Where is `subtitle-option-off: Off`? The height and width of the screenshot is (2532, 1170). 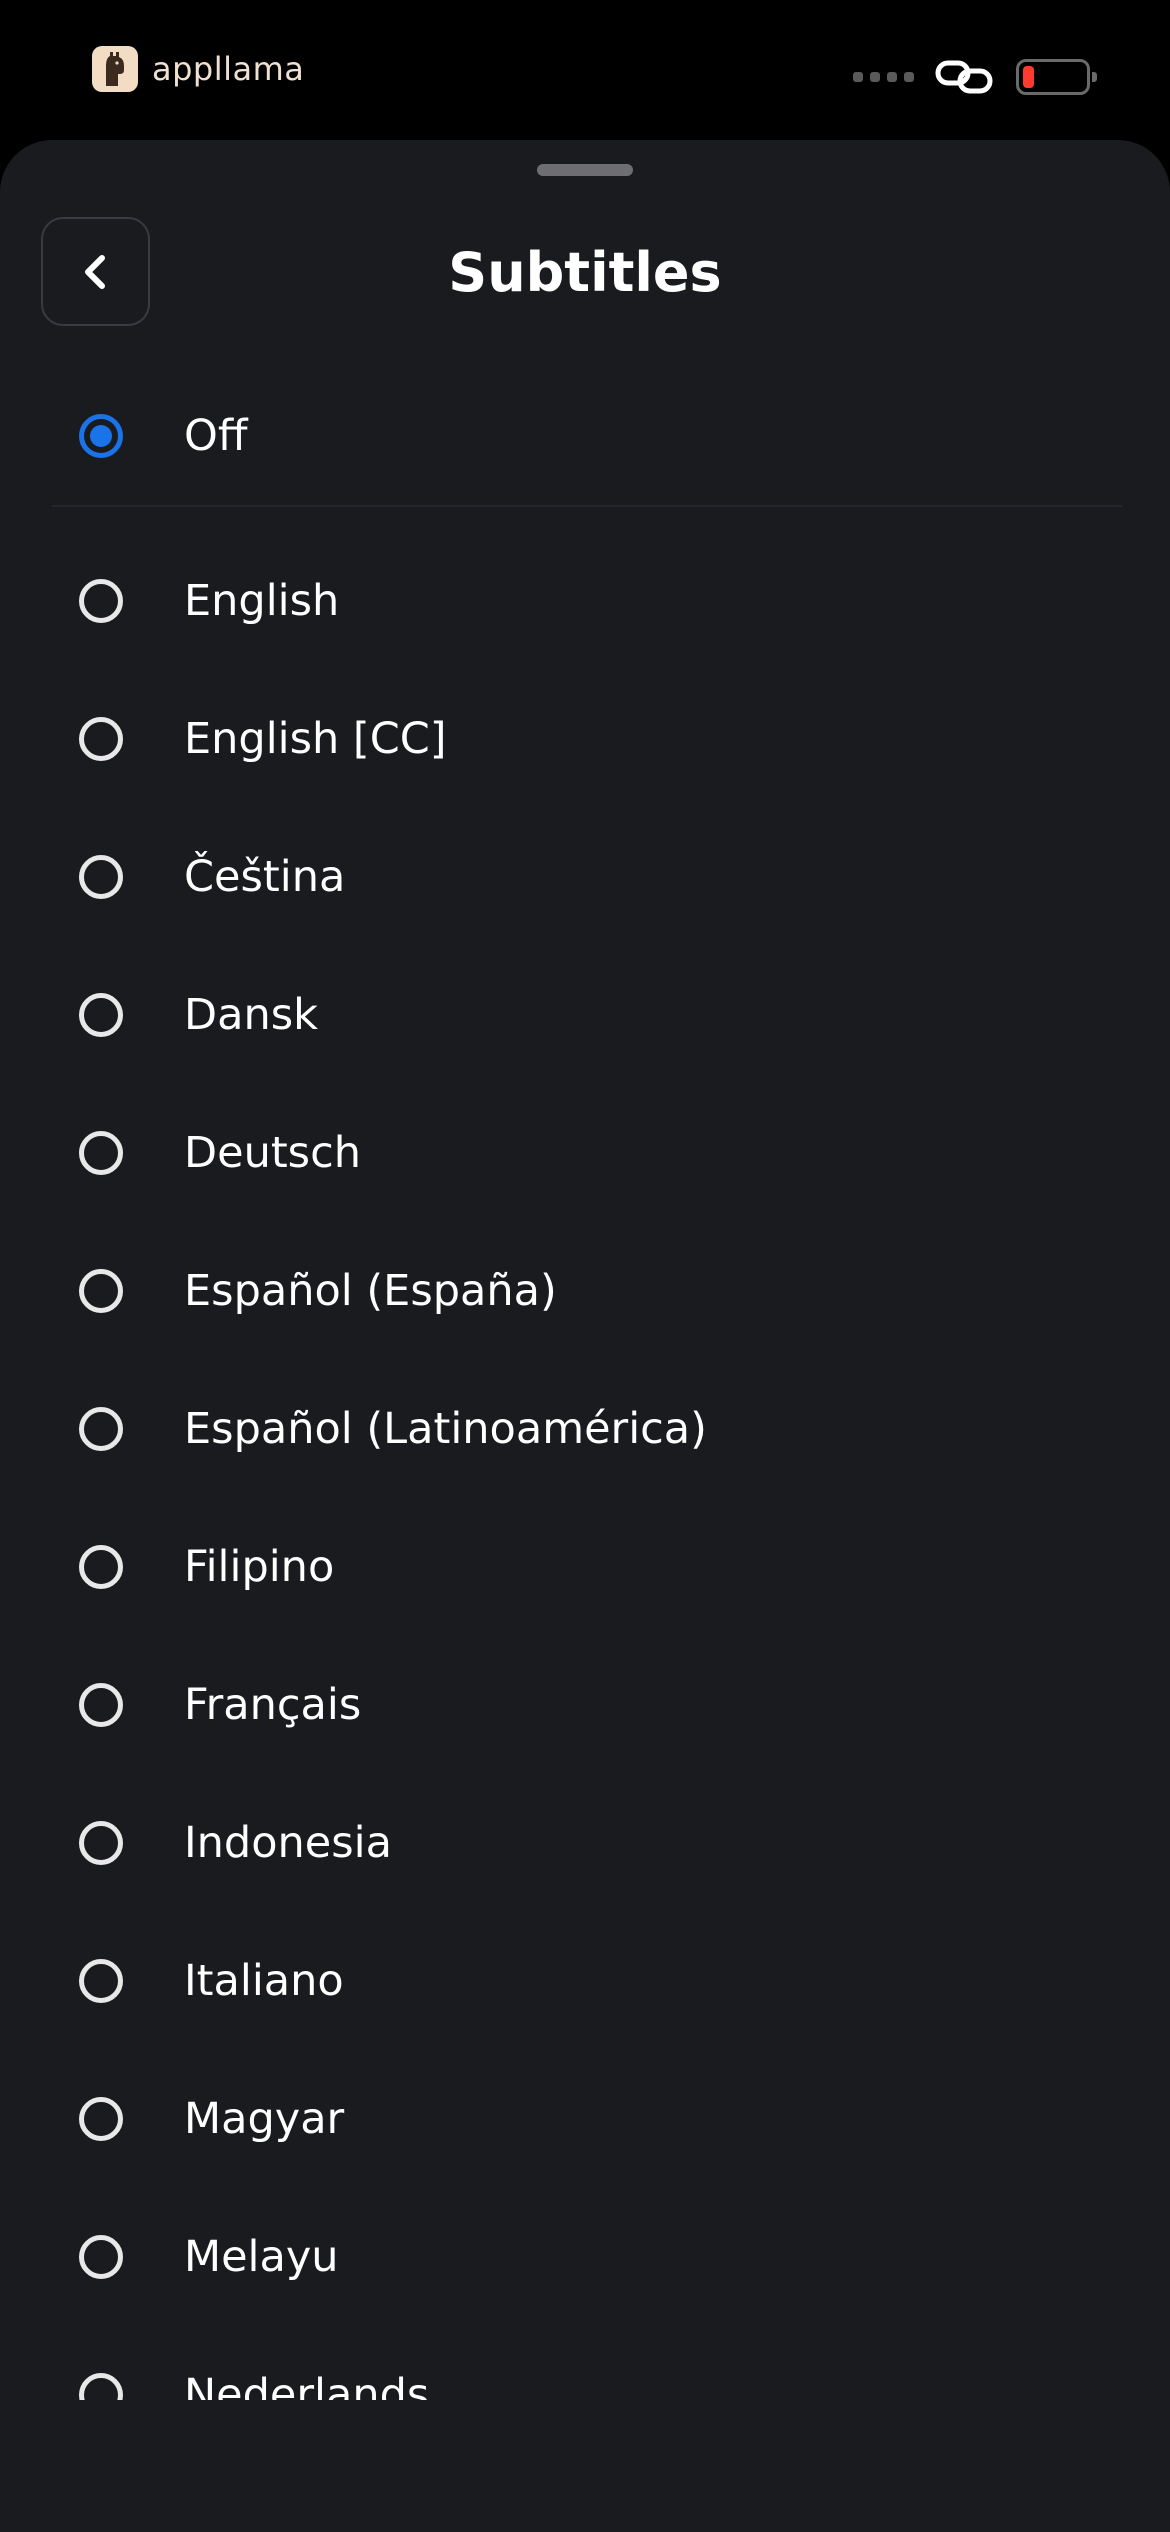
subtitle-option-off: Off is located at coordinates (587, 436).